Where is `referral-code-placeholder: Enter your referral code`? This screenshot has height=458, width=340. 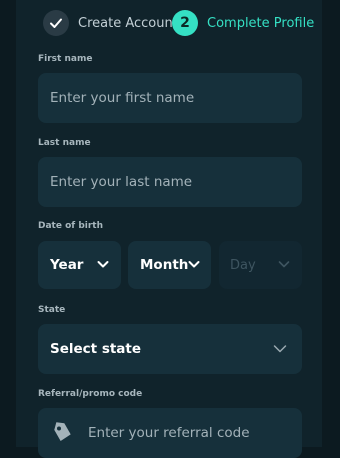 referral-code-placeholder: Enter your referral code is located at coordinates (169, 433).